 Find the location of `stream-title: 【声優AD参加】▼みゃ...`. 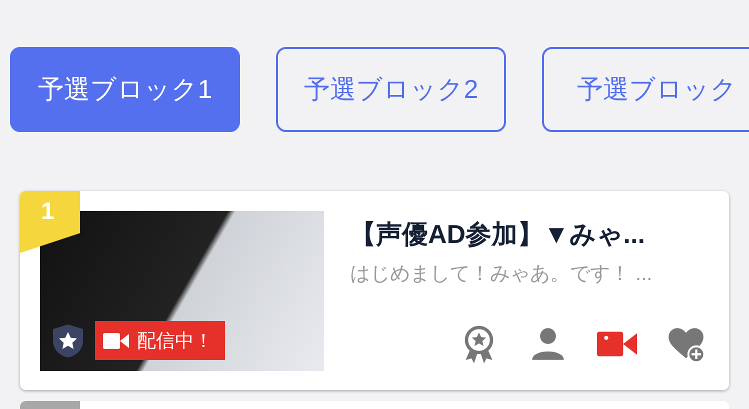

stream-title: 【声優AD参加】▼みゃ... is located at coordinates (498, 234).